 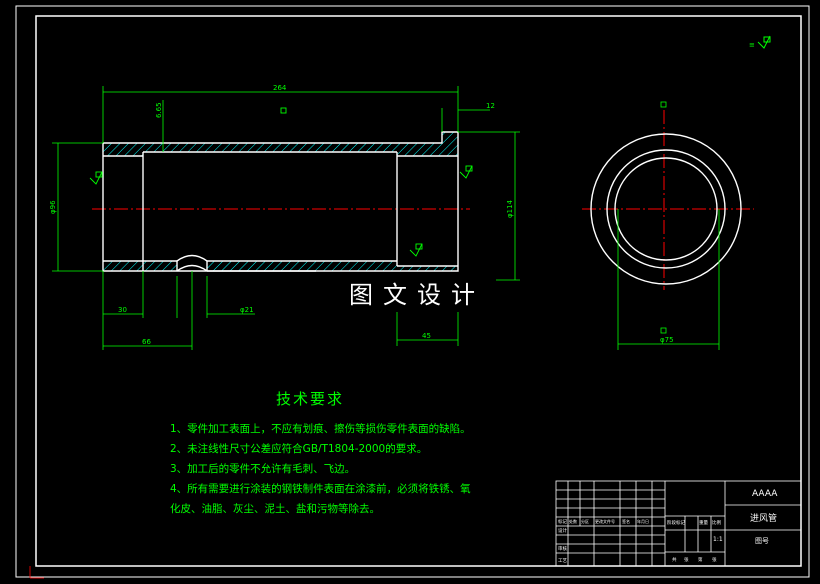 What do you see at coordinates (573, 521) in the screenshot?
I see `title-block-header-1: 处数` at bounding box center [573, 521].